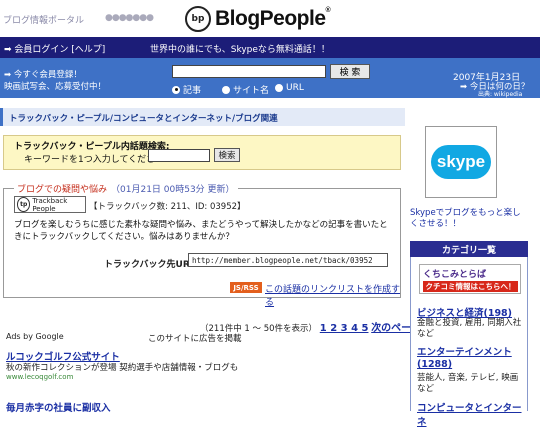  What do you see at coordinates (464, 312) in the screenshot?
I see `category-link-business: ビジネスと経済(198)` at bounding box center [464, 312].